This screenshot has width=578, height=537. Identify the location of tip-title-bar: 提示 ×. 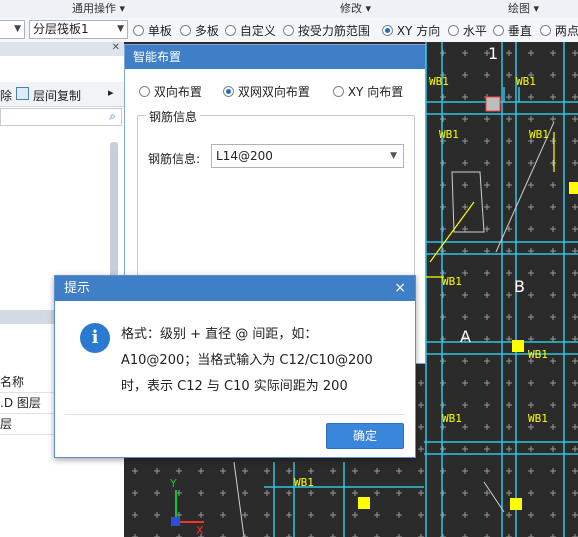
(235, 288).